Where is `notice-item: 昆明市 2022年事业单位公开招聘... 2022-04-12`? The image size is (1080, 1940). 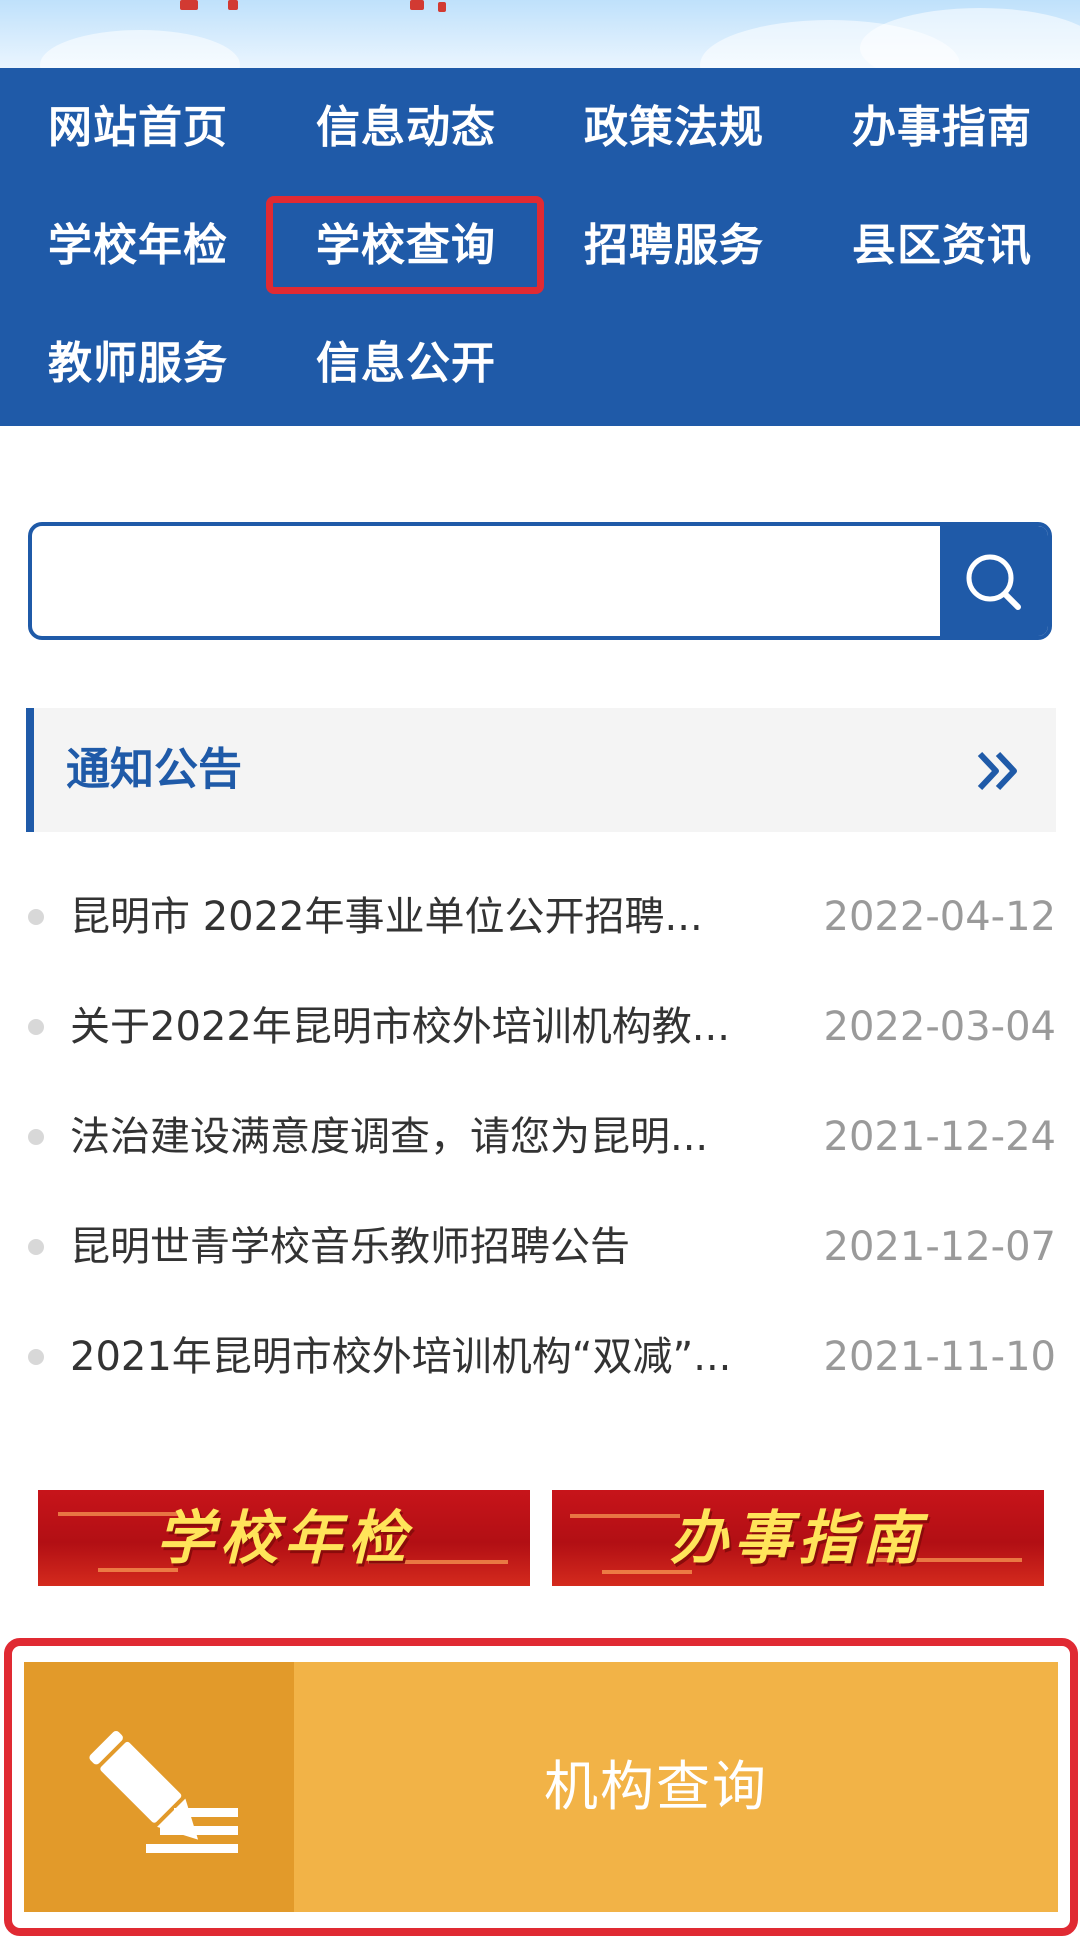
notice-item: 昆明市 2022年事业单位公开招聘... 2022-04-12 is located at coordinates (541, 917).